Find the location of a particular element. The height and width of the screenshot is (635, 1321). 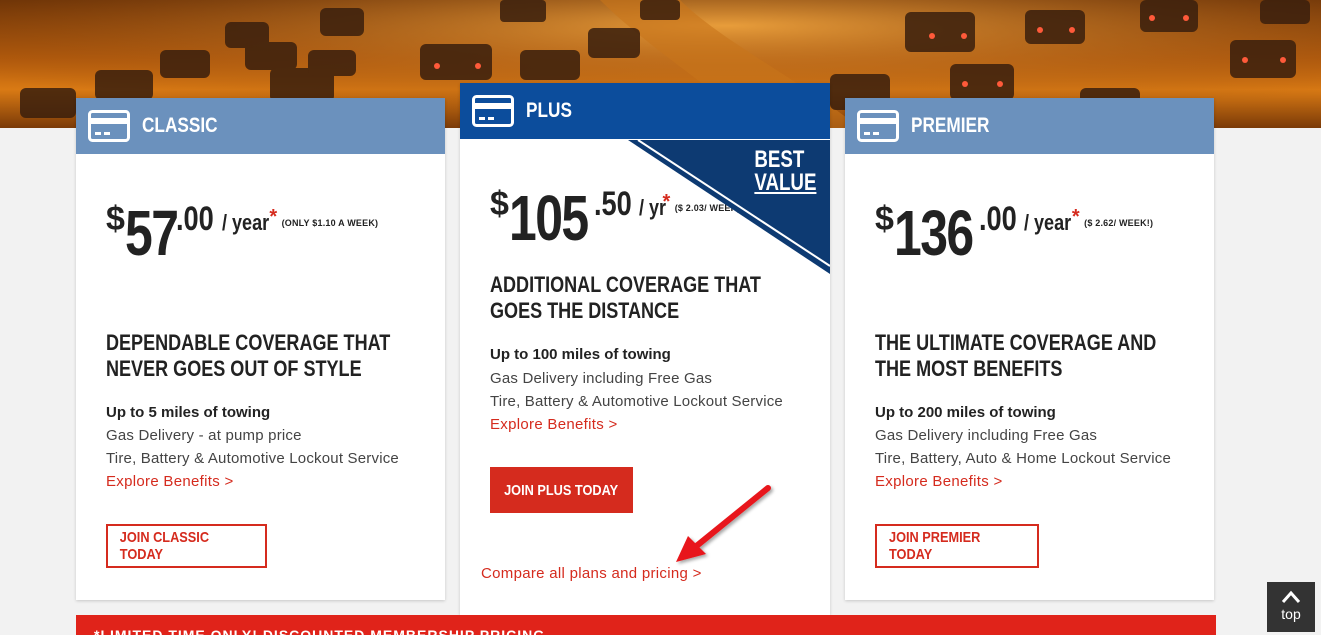

towing-benefit: Up to 200 miles of towing is located at coordinates (965, 412).